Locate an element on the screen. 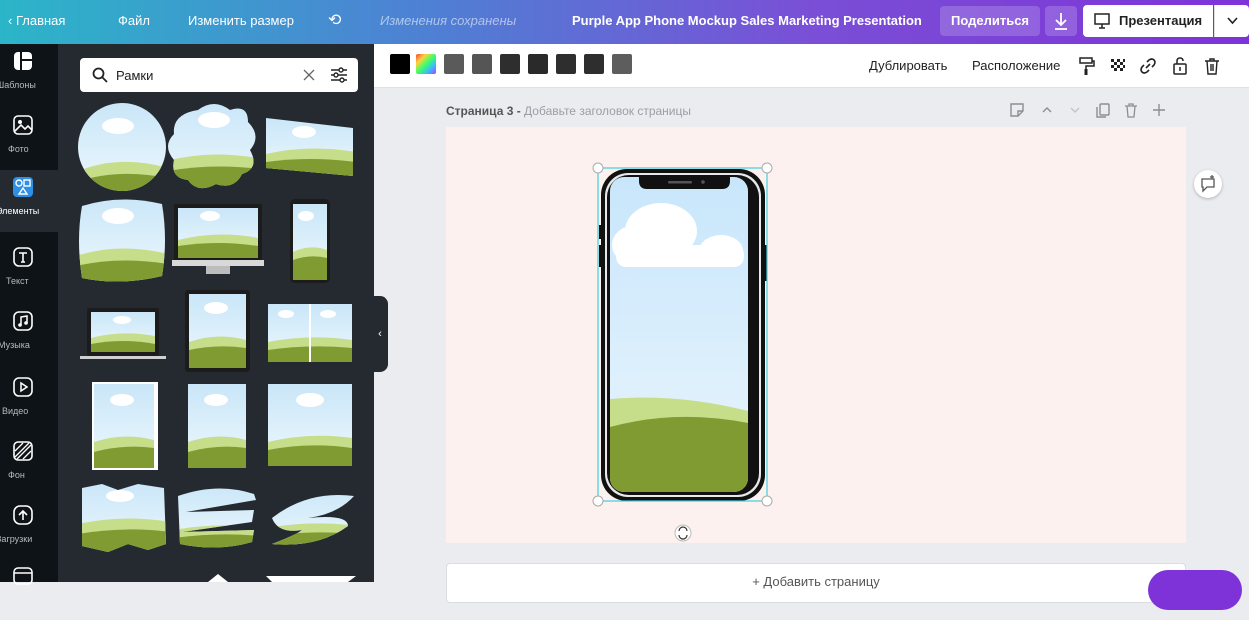 Image resolution: width=1249 pixels, height=620 pixels. frame-brush is located at coordinates (217, 518).